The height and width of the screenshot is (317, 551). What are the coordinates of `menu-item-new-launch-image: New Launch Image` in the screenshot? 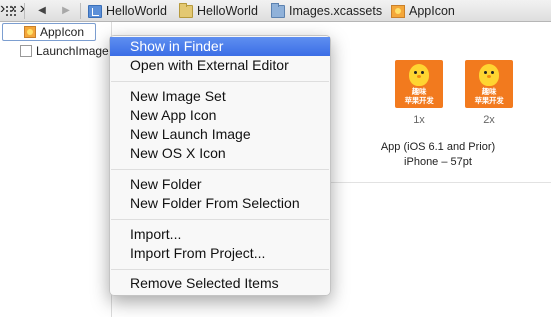 It's located at (220, 134).